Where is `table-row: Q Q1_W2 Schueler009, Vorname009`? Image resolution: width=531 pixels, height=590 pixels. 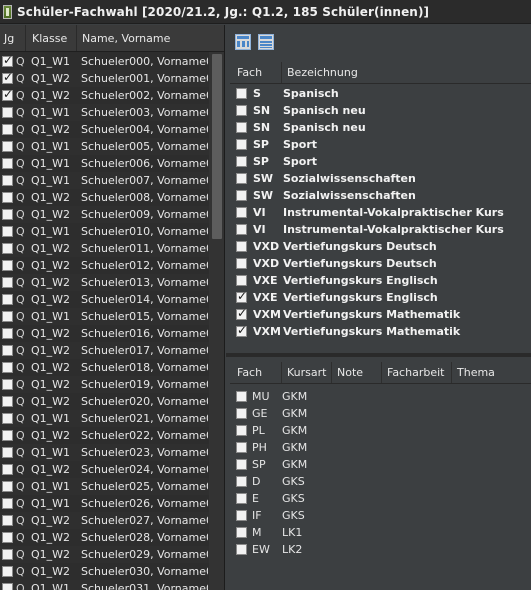
table-row: Q Q1_W2 Schueler009, Vorname009 is located at coordinates (105, 214).